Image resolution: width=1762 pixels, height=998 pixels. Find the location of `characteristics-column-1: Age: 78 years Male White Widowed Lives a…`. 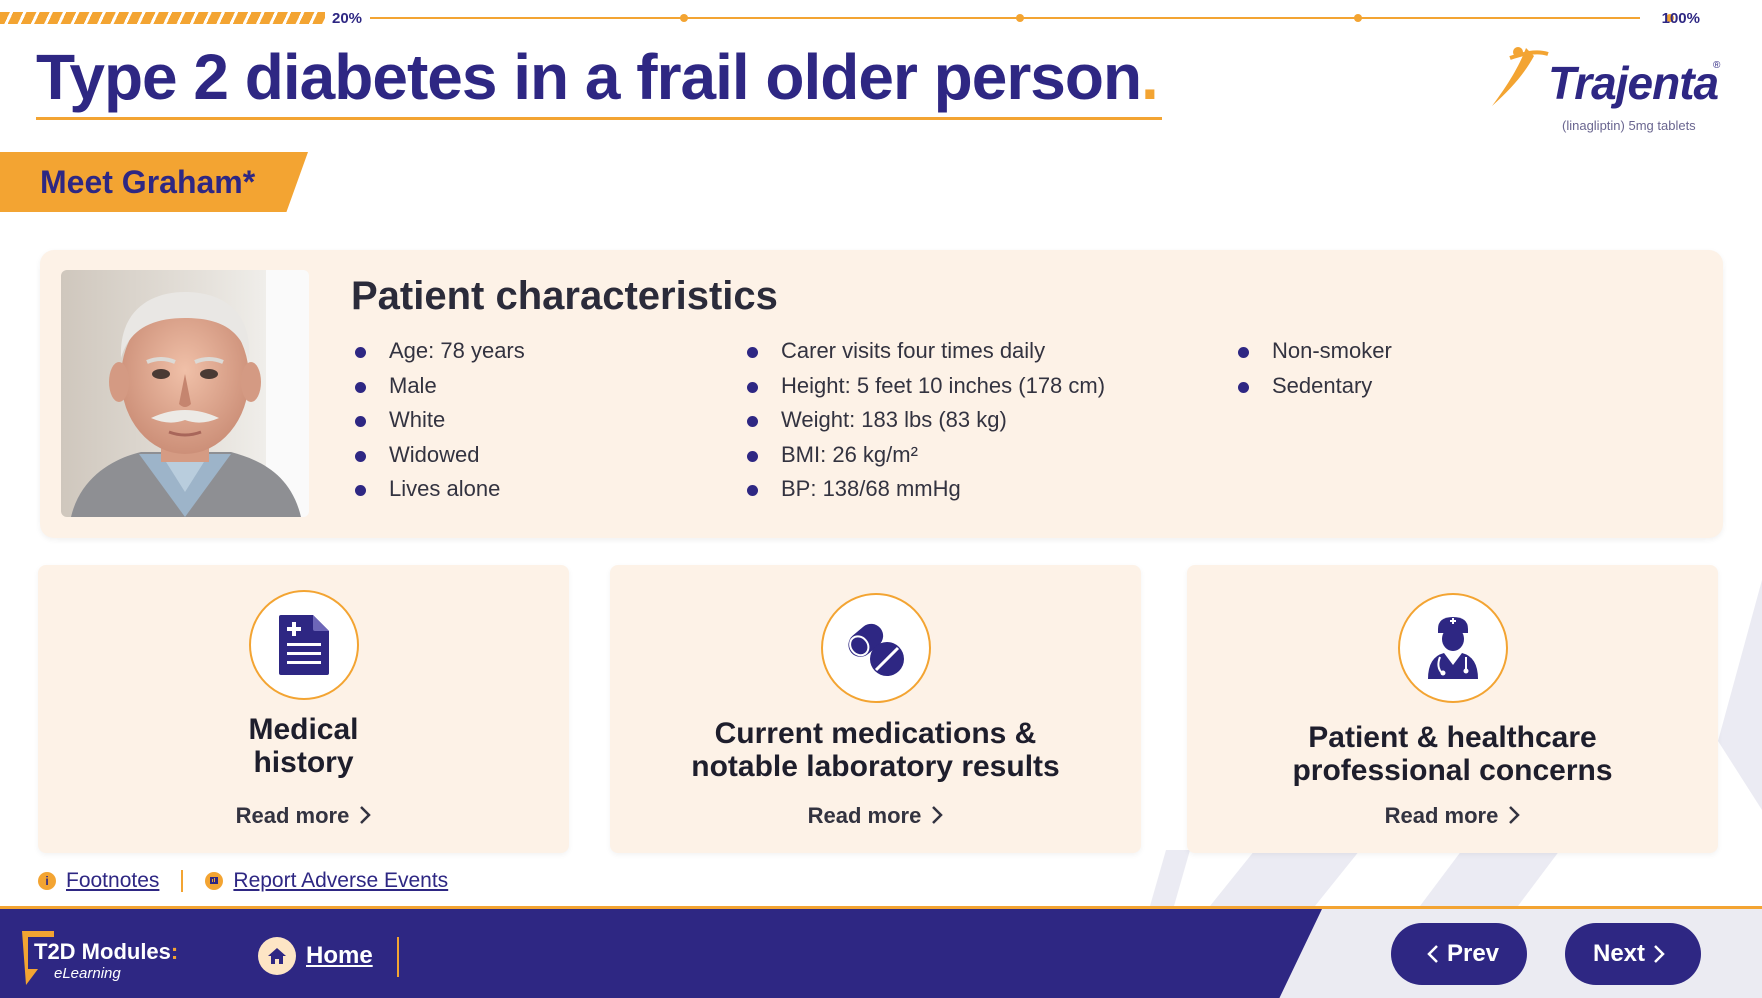

characteristics-column-1: Age: 78 years Male White Widowed Lives a… is located at coordinates (440, 420).